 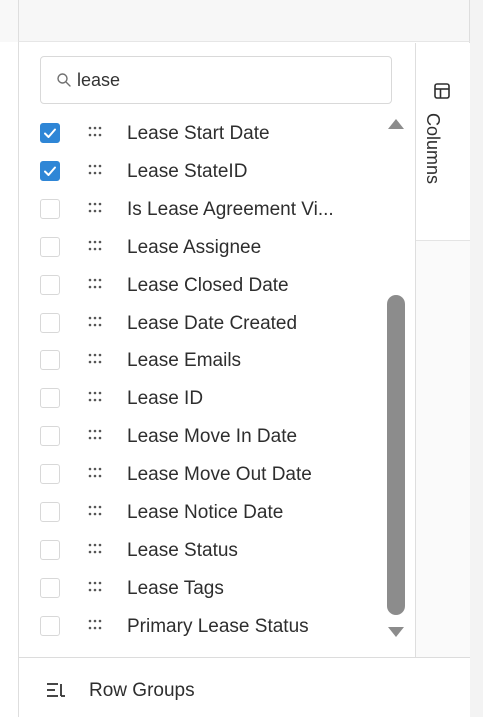 What do you see at coordinates (433, 149) in the screenshot?
I see `tab-columns-label: Columns` at bounding box center [433, 149].